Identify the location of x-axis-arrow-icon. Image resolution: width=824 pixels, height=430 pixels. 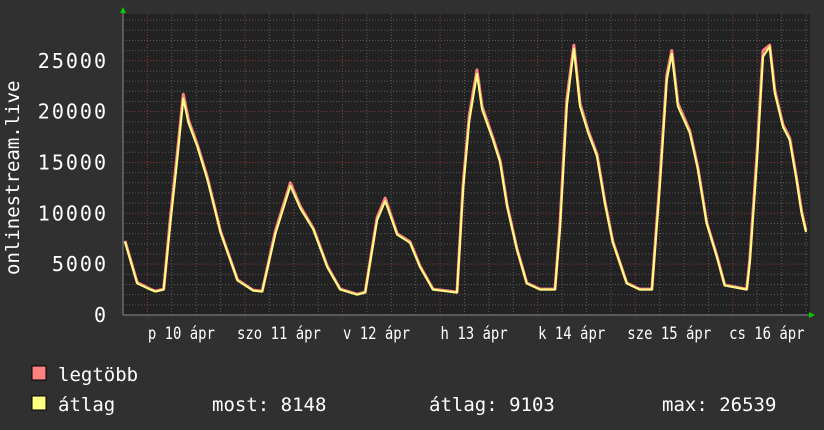
(812, 315).